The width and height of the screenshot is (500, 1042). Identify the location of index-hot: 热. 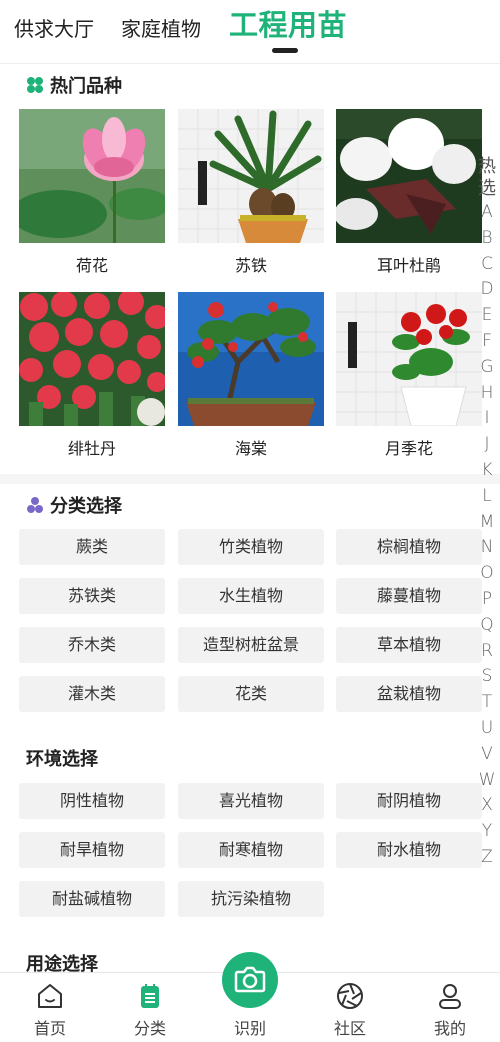
(487, 167).